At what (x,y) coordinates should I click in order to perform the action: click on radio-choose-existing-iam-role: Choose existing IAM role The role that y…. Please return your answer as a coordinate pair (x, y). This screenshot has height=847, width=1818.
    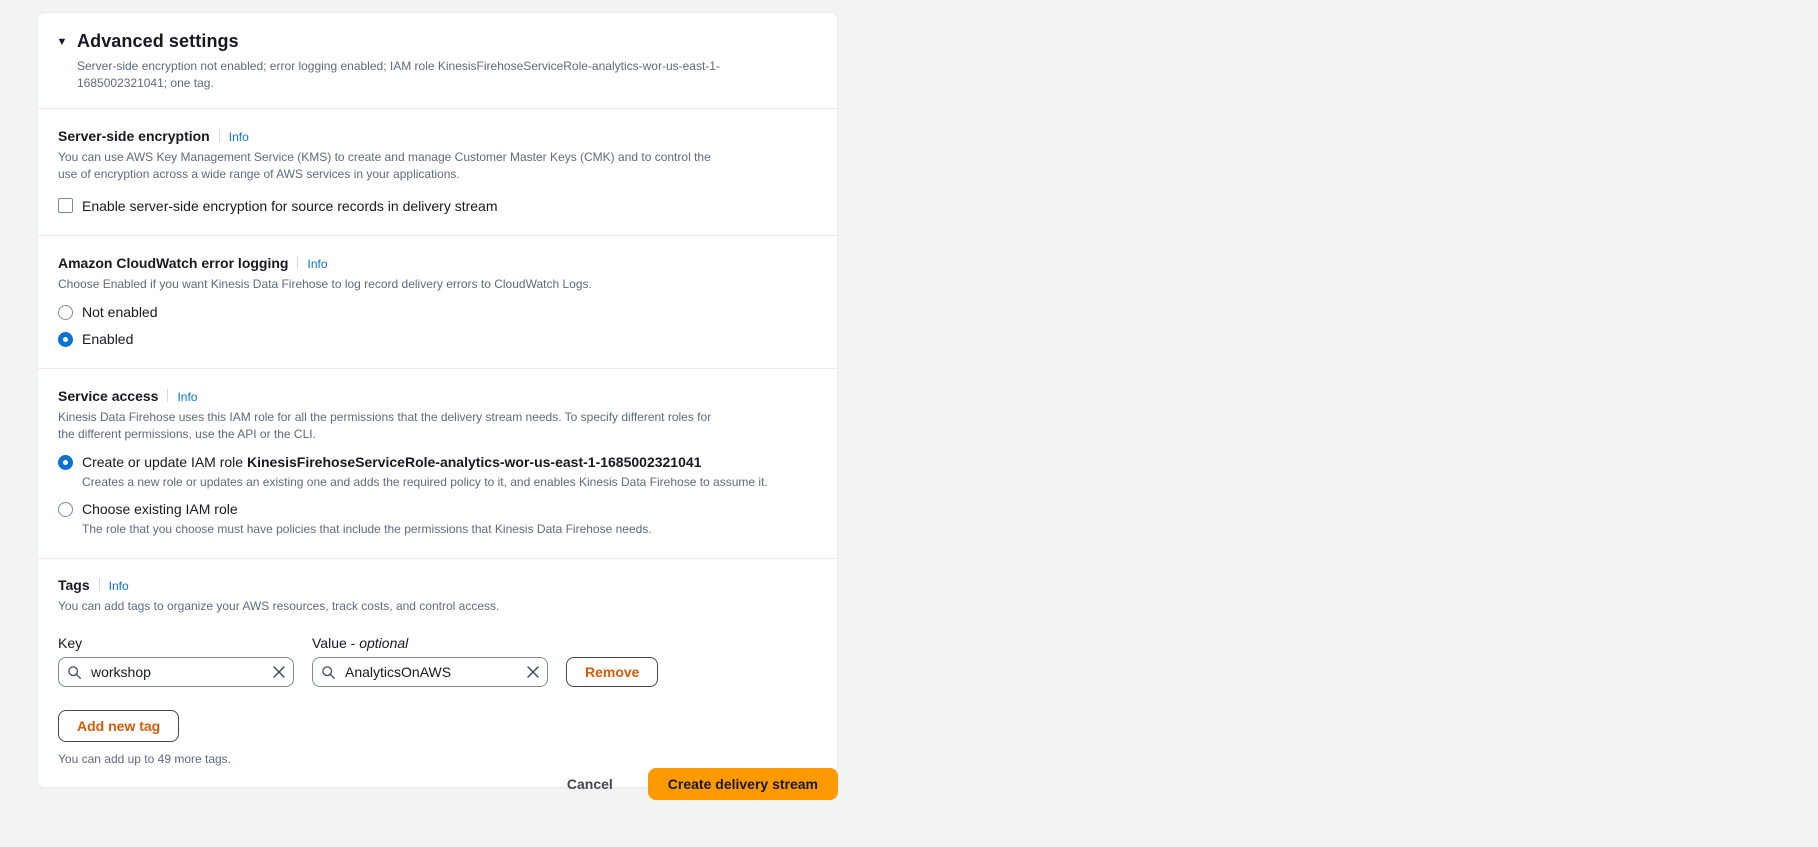
    Looking at the image, I should click on (437, 519).